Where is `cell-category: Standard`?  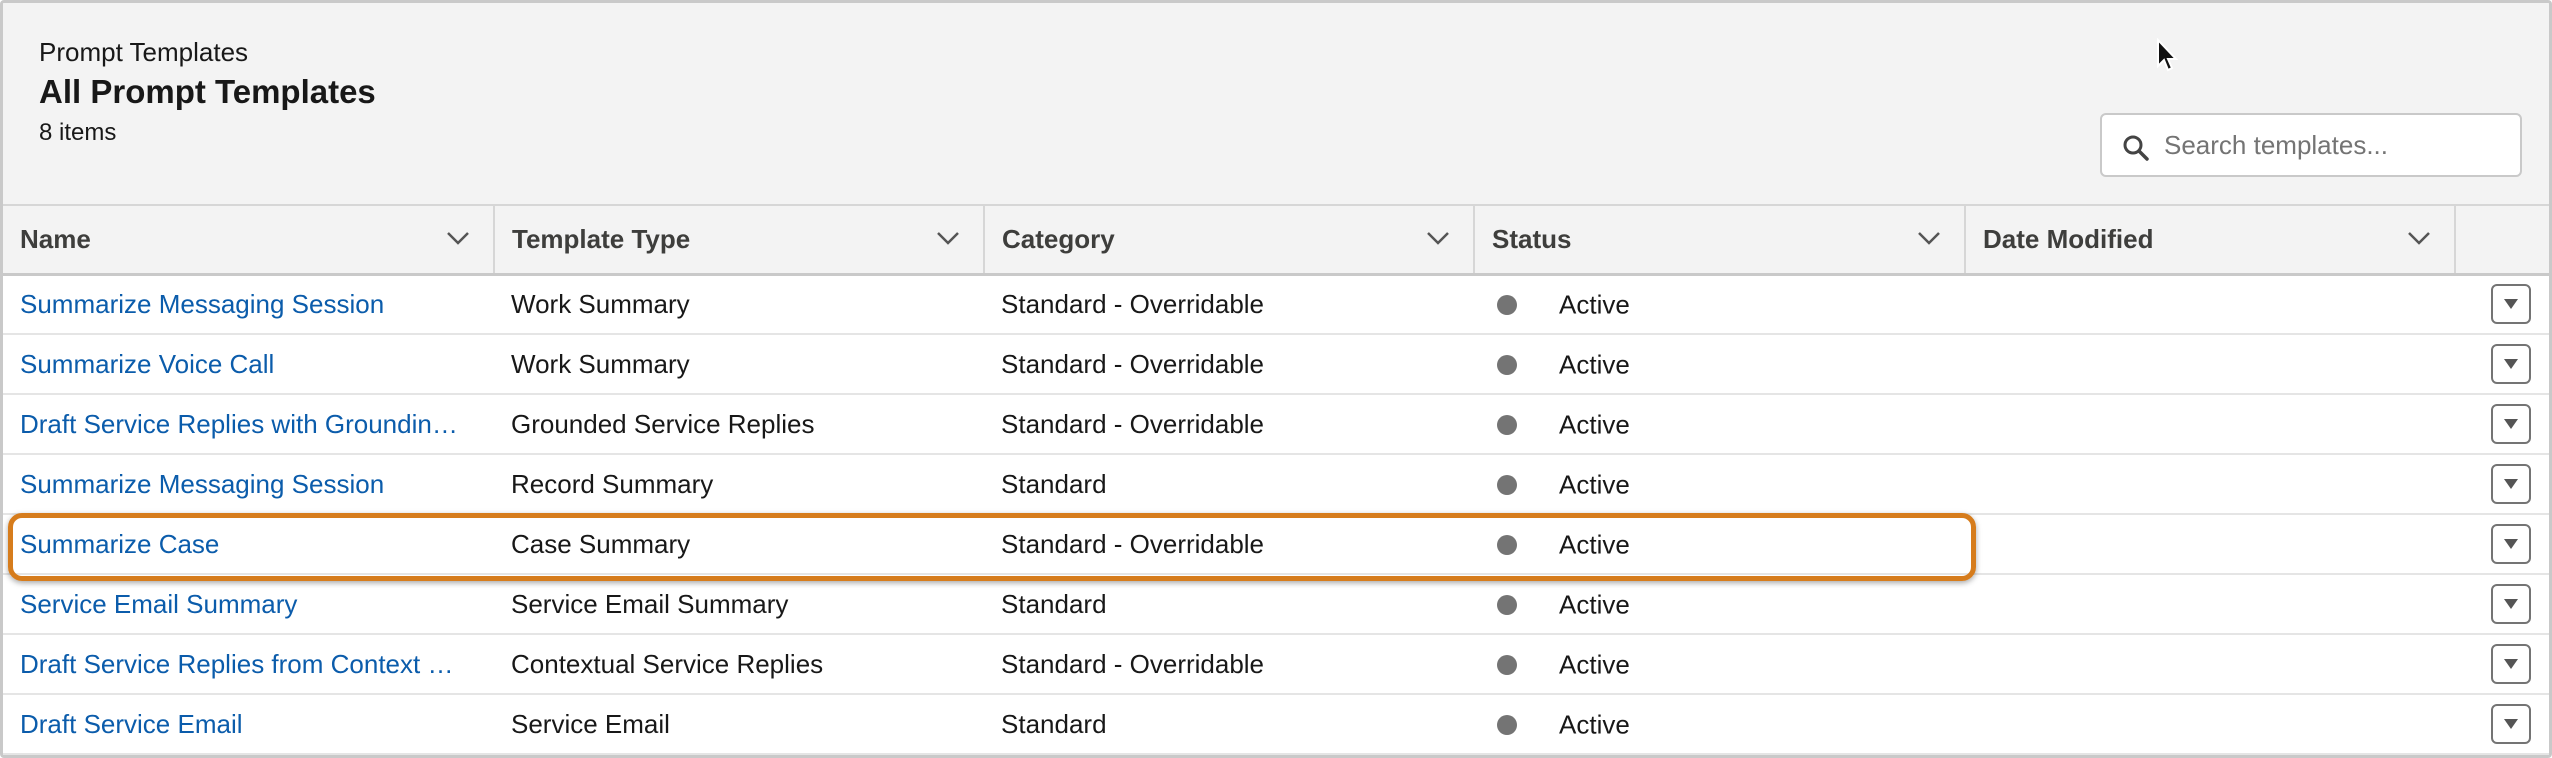
cell-category: Standard is located at coordinates (1229, 724).